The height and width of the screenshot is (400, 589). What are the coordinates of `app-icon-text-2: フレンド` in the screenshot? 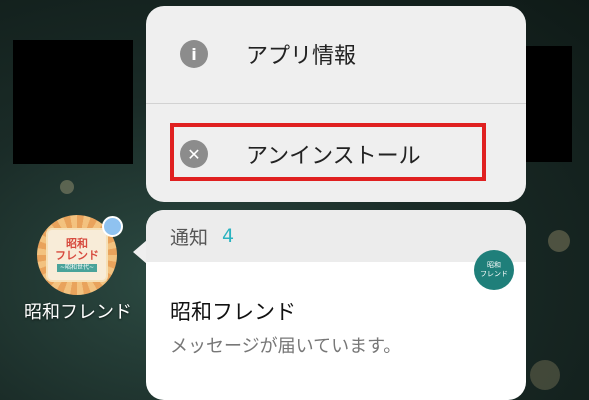 It's located at (77, 255).